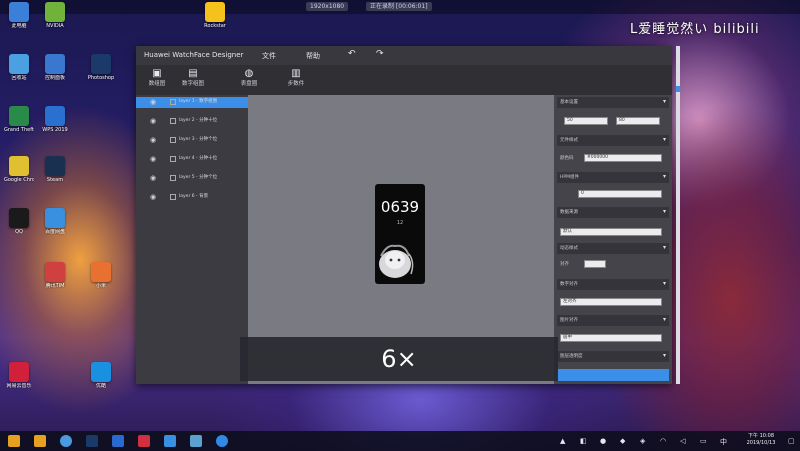  Describe the element at coordinates (144, 441) in the screenshot. I see `taskbar-music-icon` at that location.